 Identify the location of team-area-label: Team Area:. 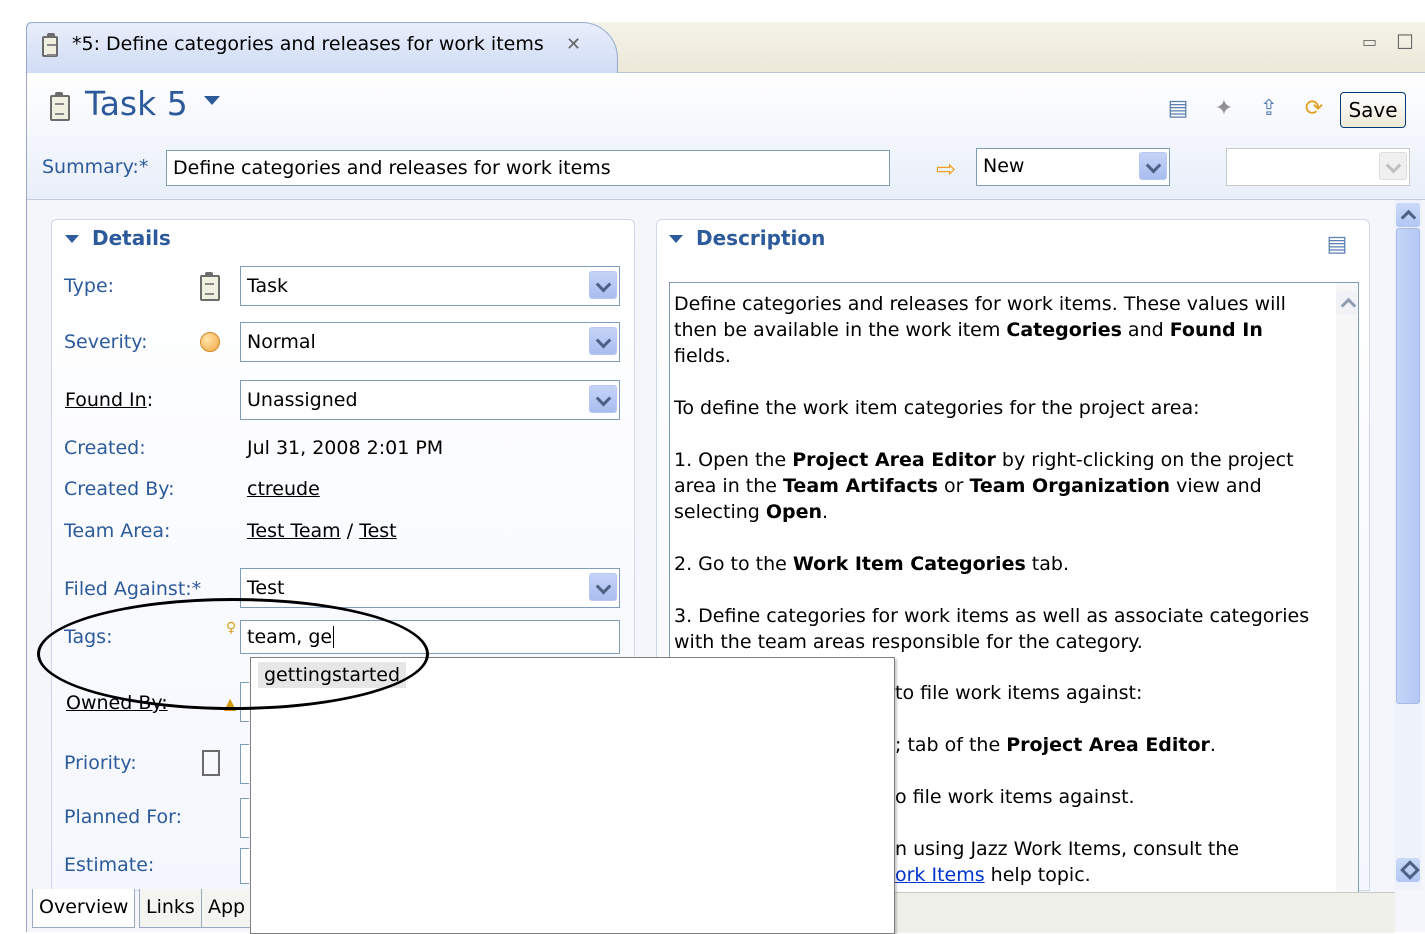
(117, 531).